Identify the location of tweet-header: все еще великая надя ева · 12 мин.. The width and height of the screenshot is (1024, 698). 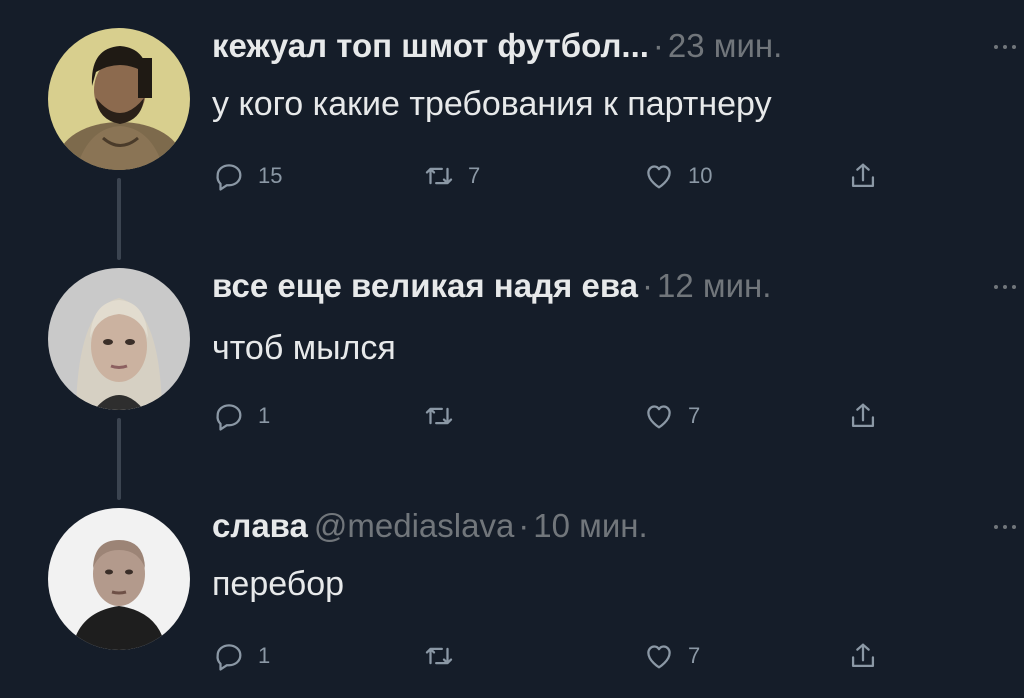
(491, 286).